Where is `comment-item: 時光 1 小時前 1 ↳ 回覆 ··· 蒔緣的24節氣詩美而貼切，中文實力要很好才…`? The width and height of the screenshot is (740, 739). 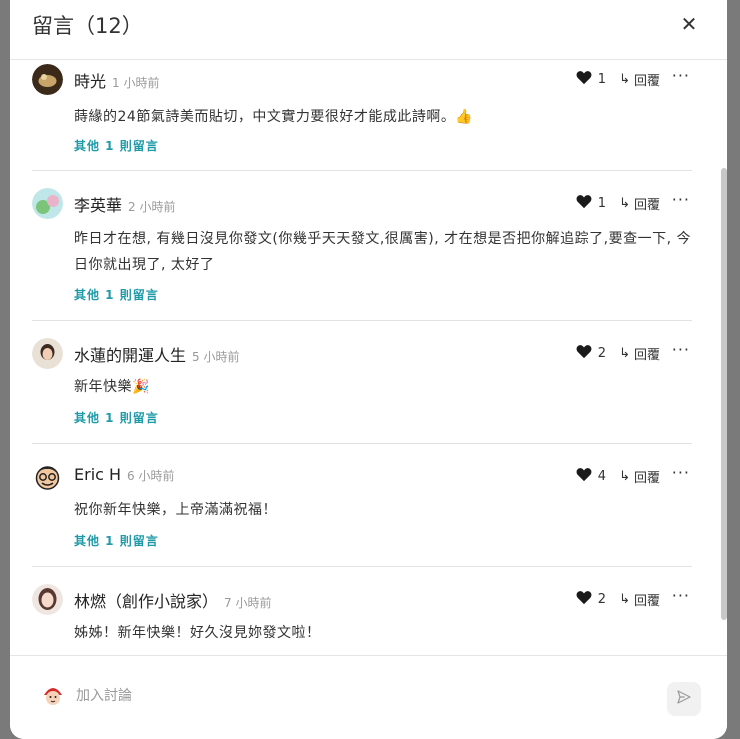 comment-item: 時光 1 小時前 1 ↳ 回覆 ··· 蒔緣的24節氣詩美而貼切，中文實力要很好才… is located at coordinates (362, 115).